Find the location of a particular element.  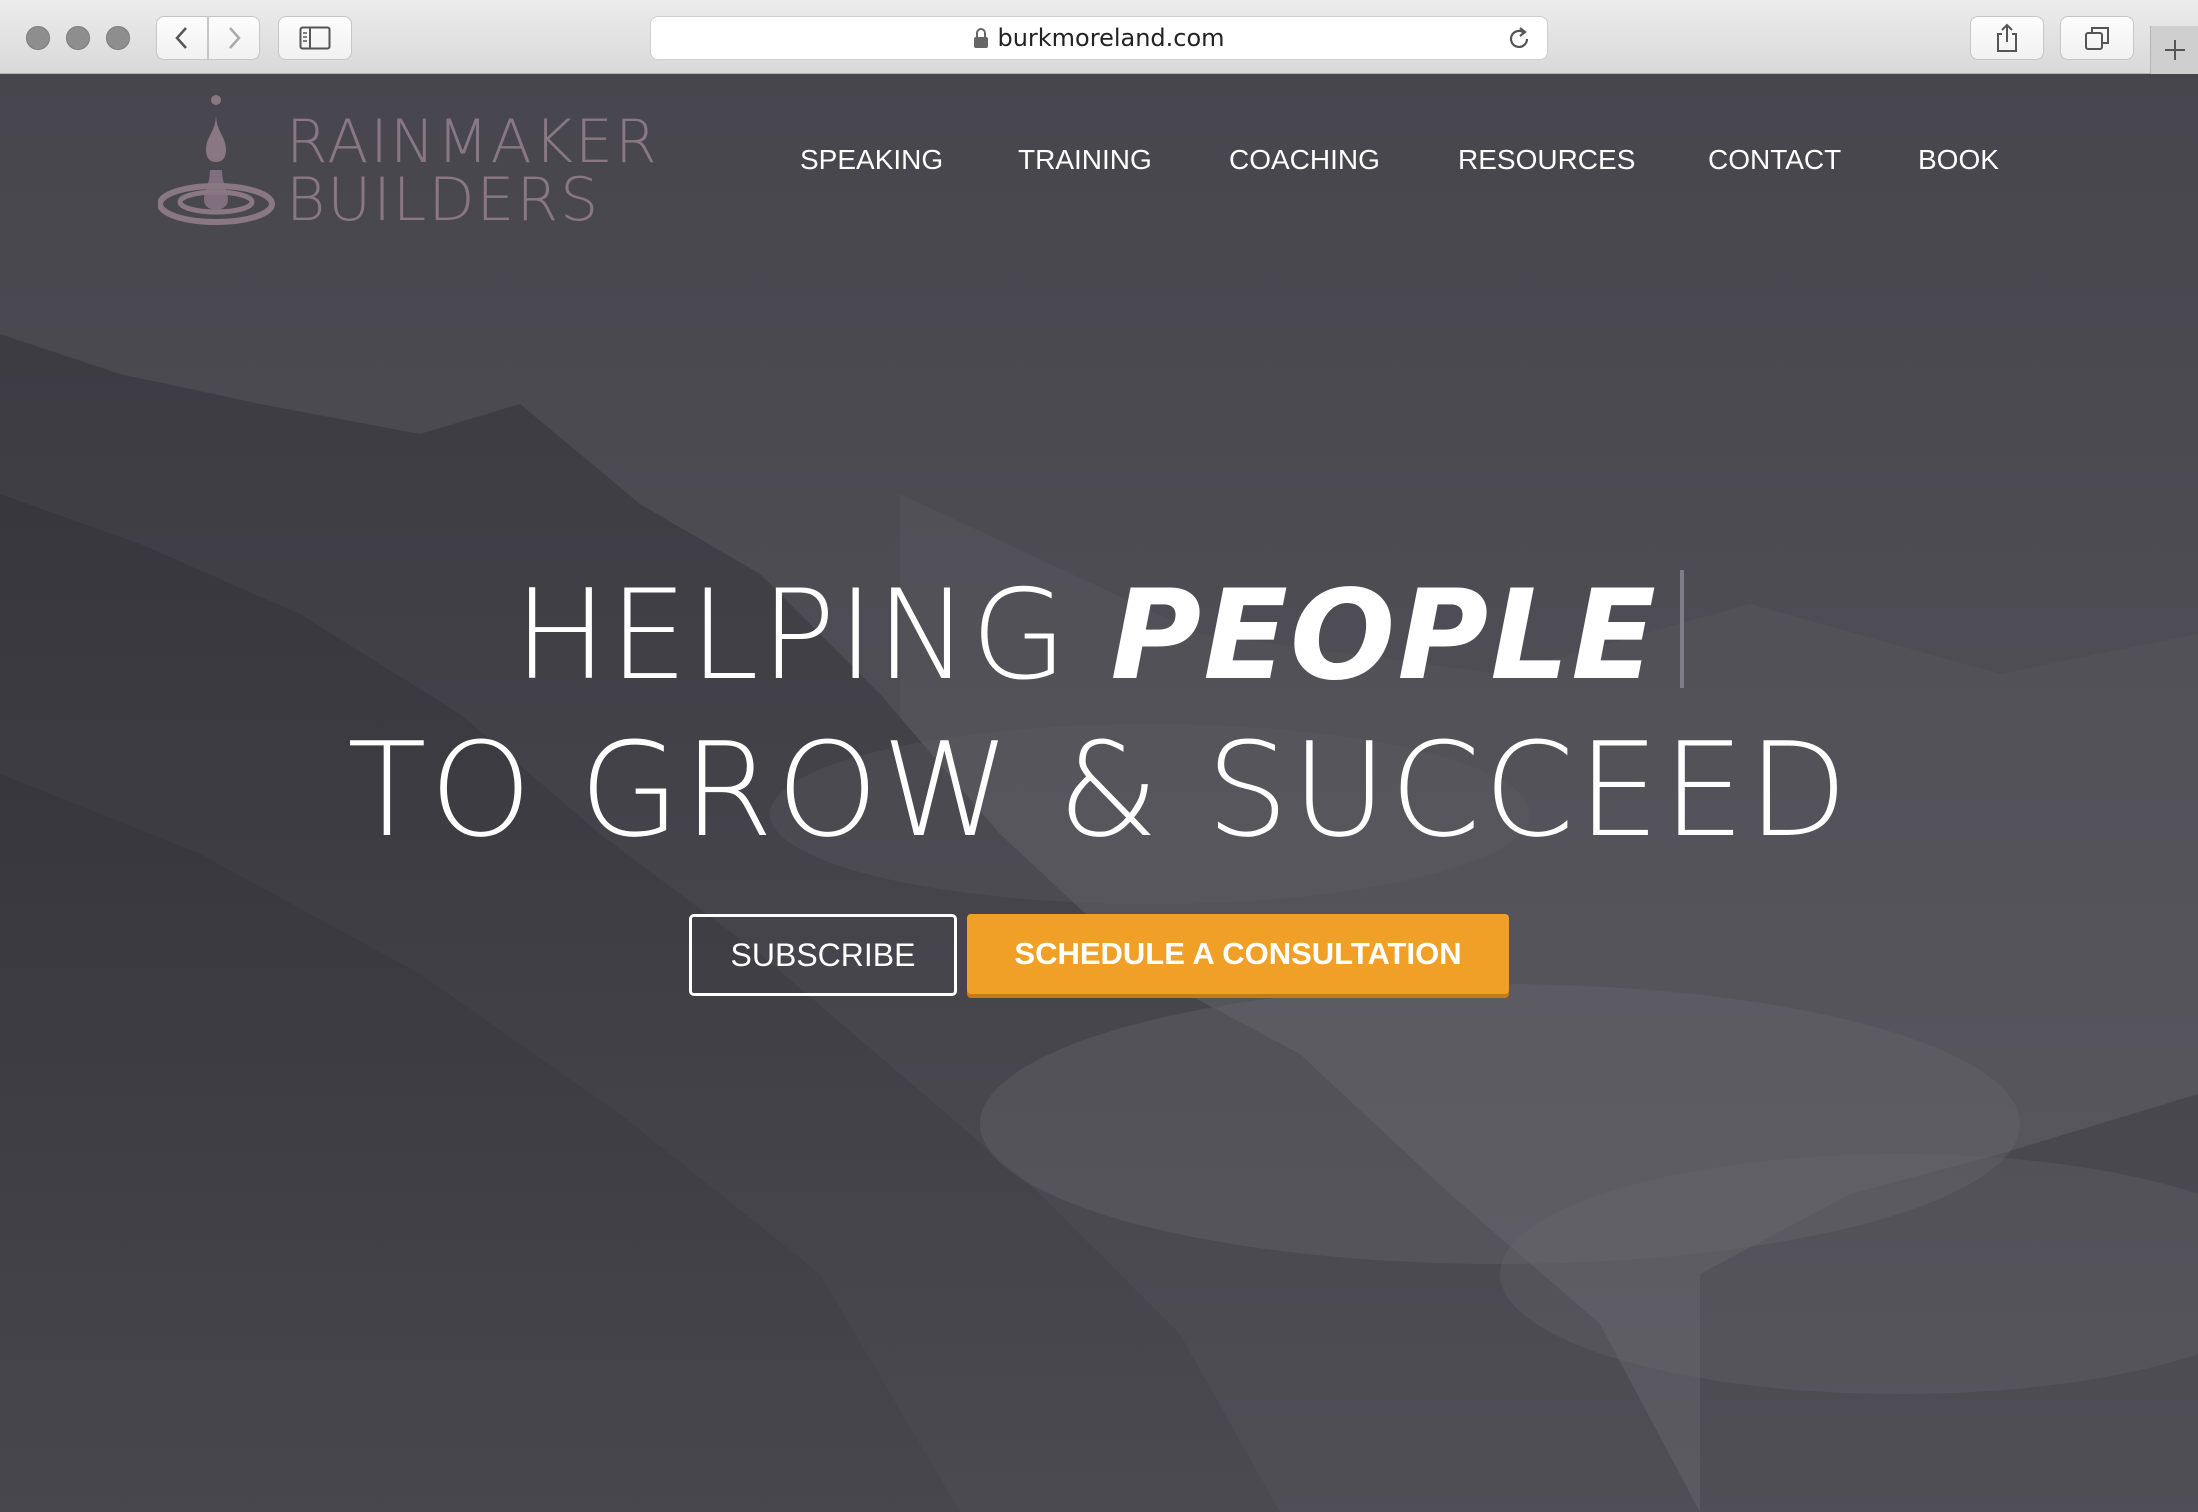

window-minimize-button is located at coordinates (78, 38).